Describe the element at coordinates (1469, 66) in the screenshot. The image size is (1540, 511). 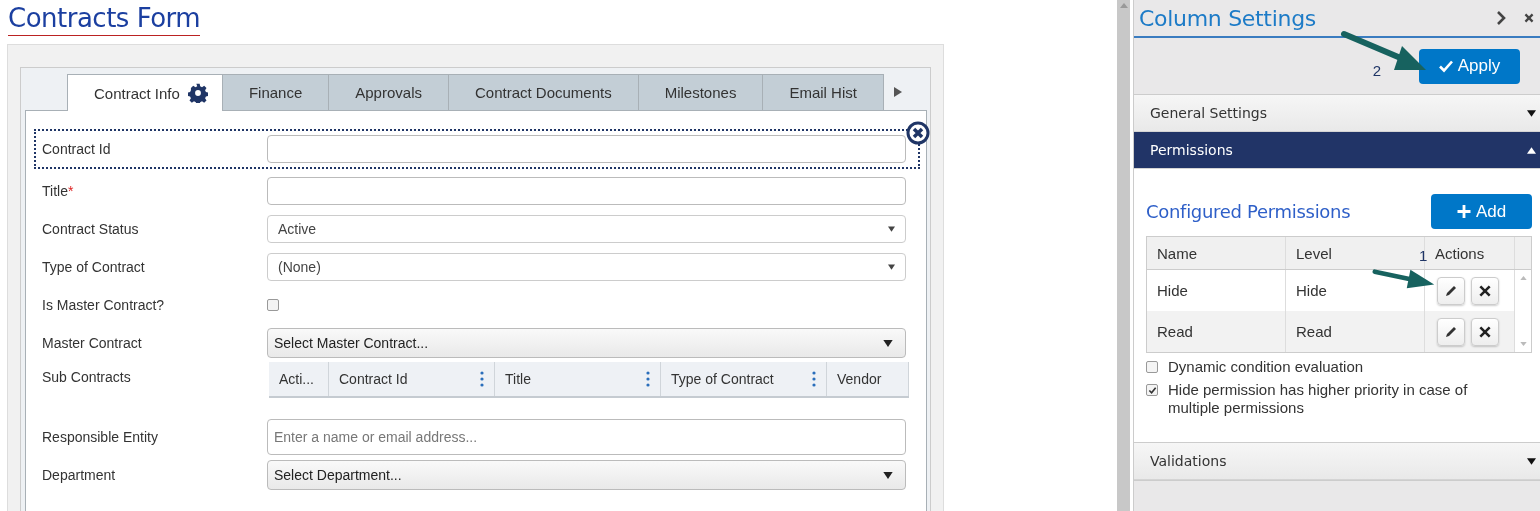
I see `apply-button: Apply` at that location.